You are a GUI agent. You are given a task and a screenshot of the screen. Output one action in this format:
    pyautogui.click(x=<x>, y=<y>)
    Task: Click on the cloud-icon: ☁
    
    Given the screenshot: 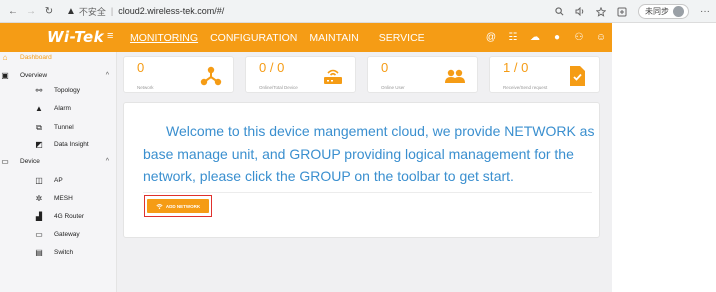 What is the action you would take?
    pyautogui.click(x=535, y=37)
    